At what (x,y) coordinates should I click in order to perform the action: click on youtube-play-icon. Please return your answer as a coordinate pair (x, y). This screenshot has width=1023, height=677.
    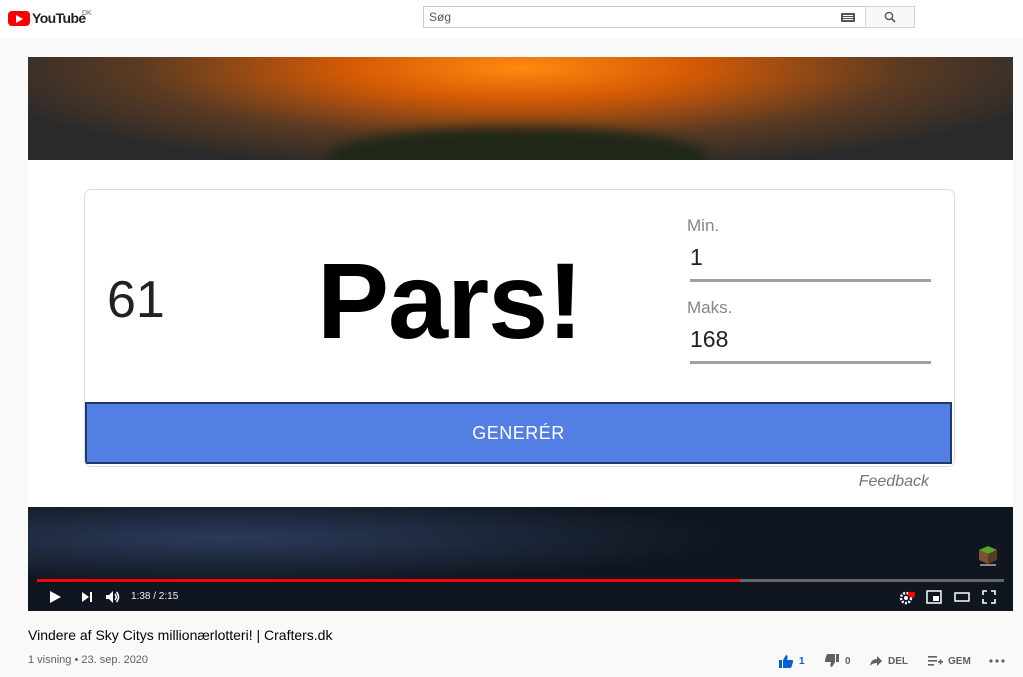
    Looking at the image, I should click on (19, 18).